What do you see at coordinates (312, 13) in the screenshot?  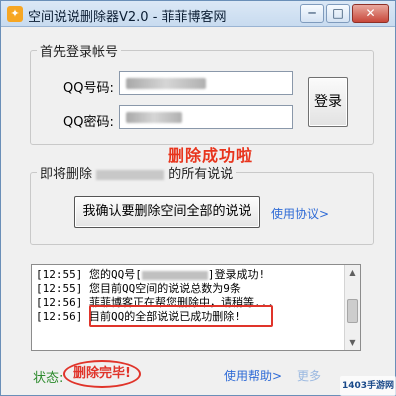 I see `minimize-button: ─` at bounding box center [312, 13].